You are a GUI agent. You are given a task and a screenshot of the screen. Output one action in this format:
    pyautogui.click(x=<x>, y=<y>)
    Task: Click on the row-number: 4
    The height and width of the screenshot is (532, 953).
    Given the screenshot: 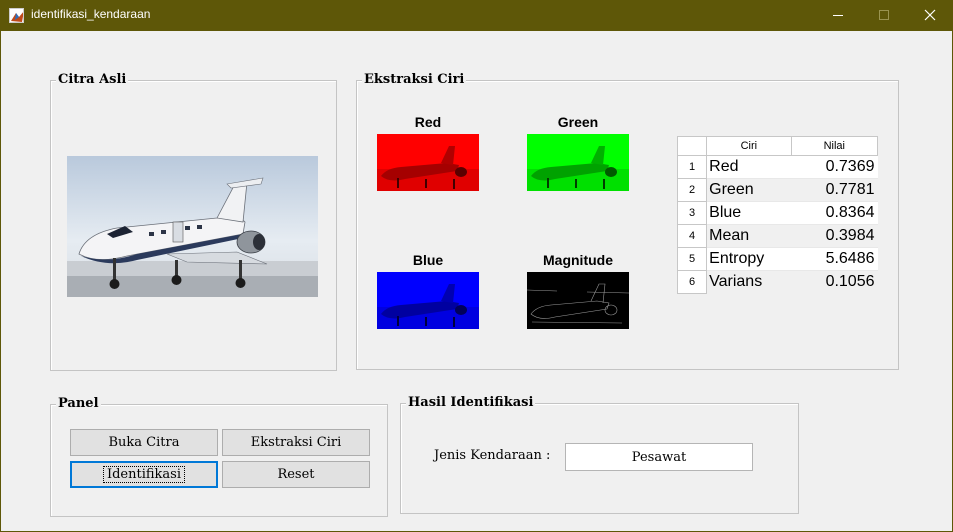 What is the action you would take?
    pyautogui.click(x=692, y=236)
    